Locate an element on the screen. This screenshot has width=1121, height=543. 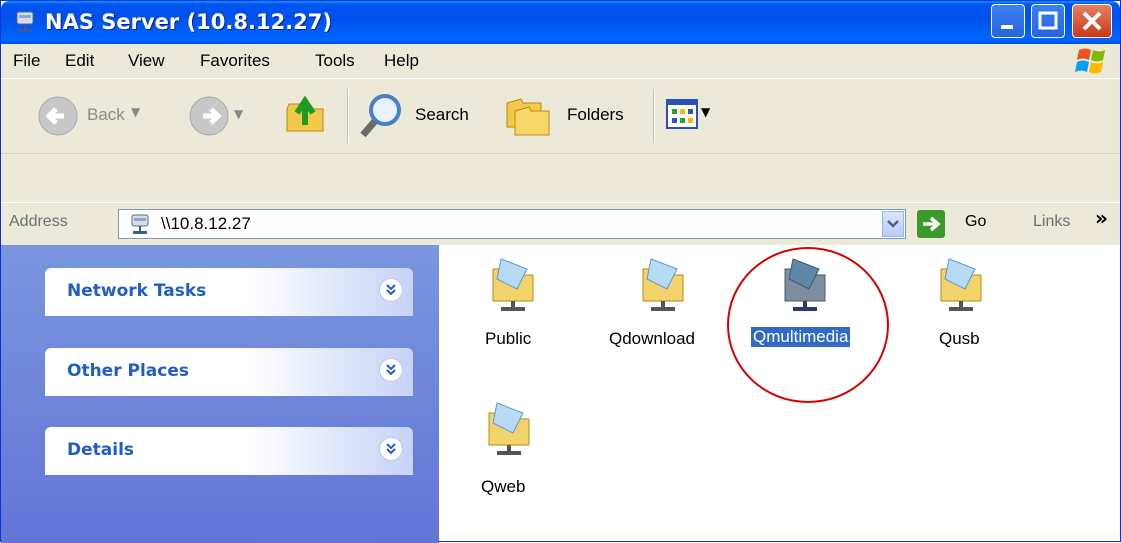
search-icon is located at coordinates (380, 116).